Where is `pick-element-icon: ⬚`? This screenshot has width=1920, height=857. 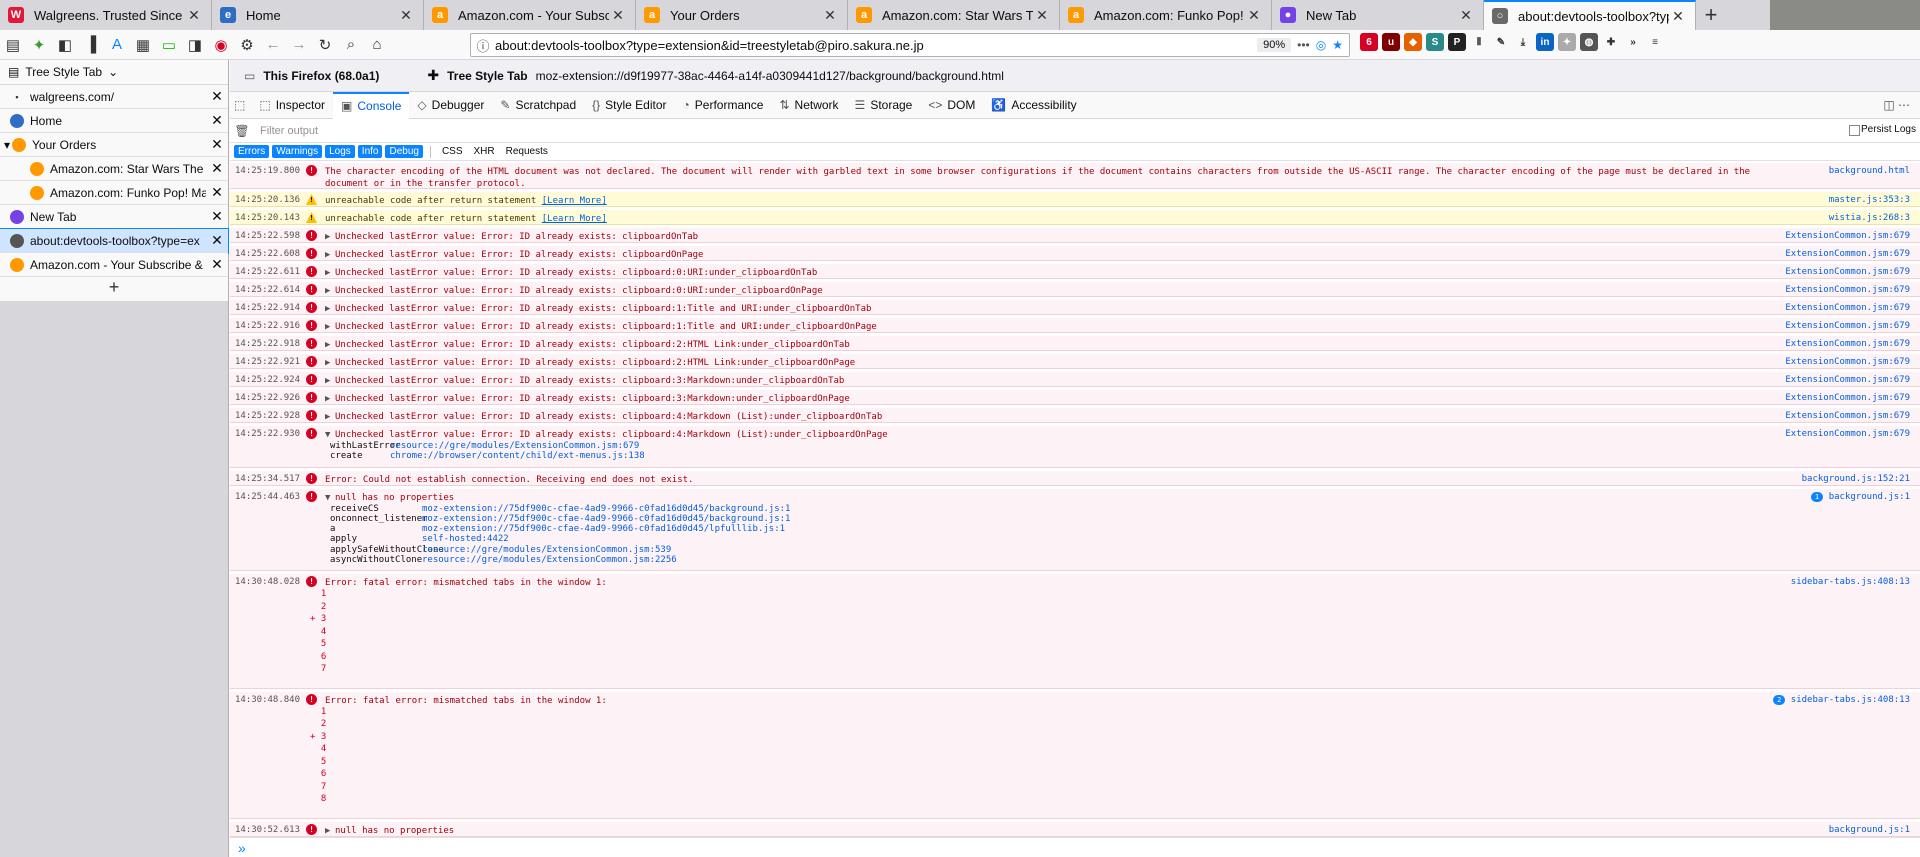
pick-element-icon: ⬚ is located at coordinates (240, 105).